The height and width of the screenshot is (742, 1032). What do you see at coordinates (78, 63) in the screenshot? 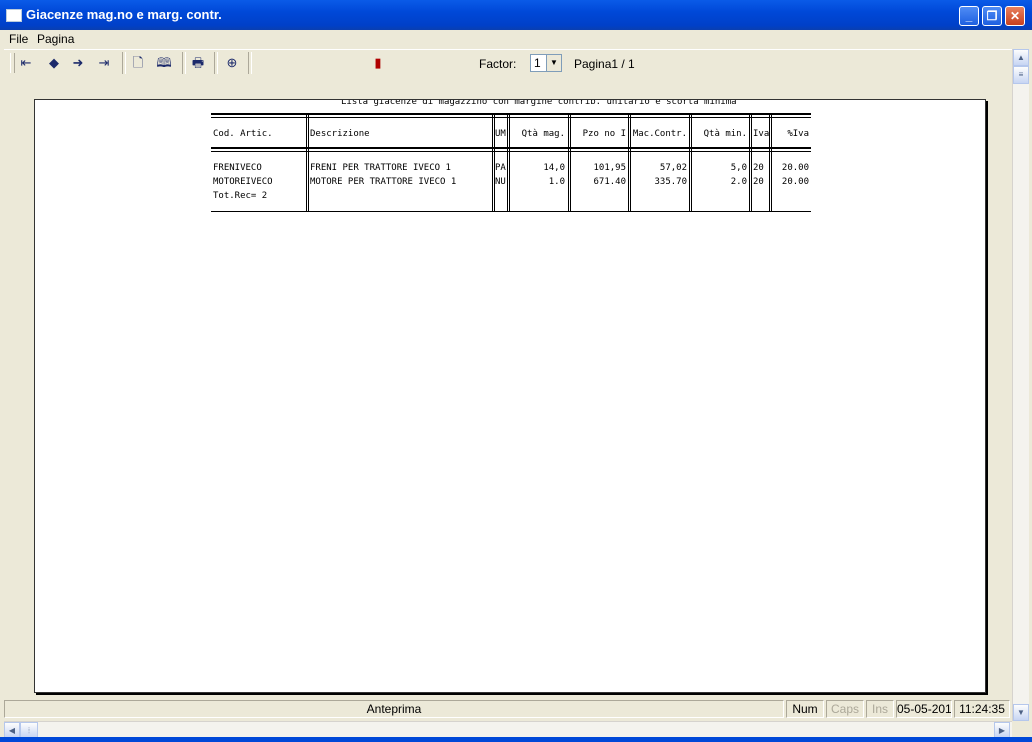
I see `next-page-icon: ➜` at bounding box center [78, 63].